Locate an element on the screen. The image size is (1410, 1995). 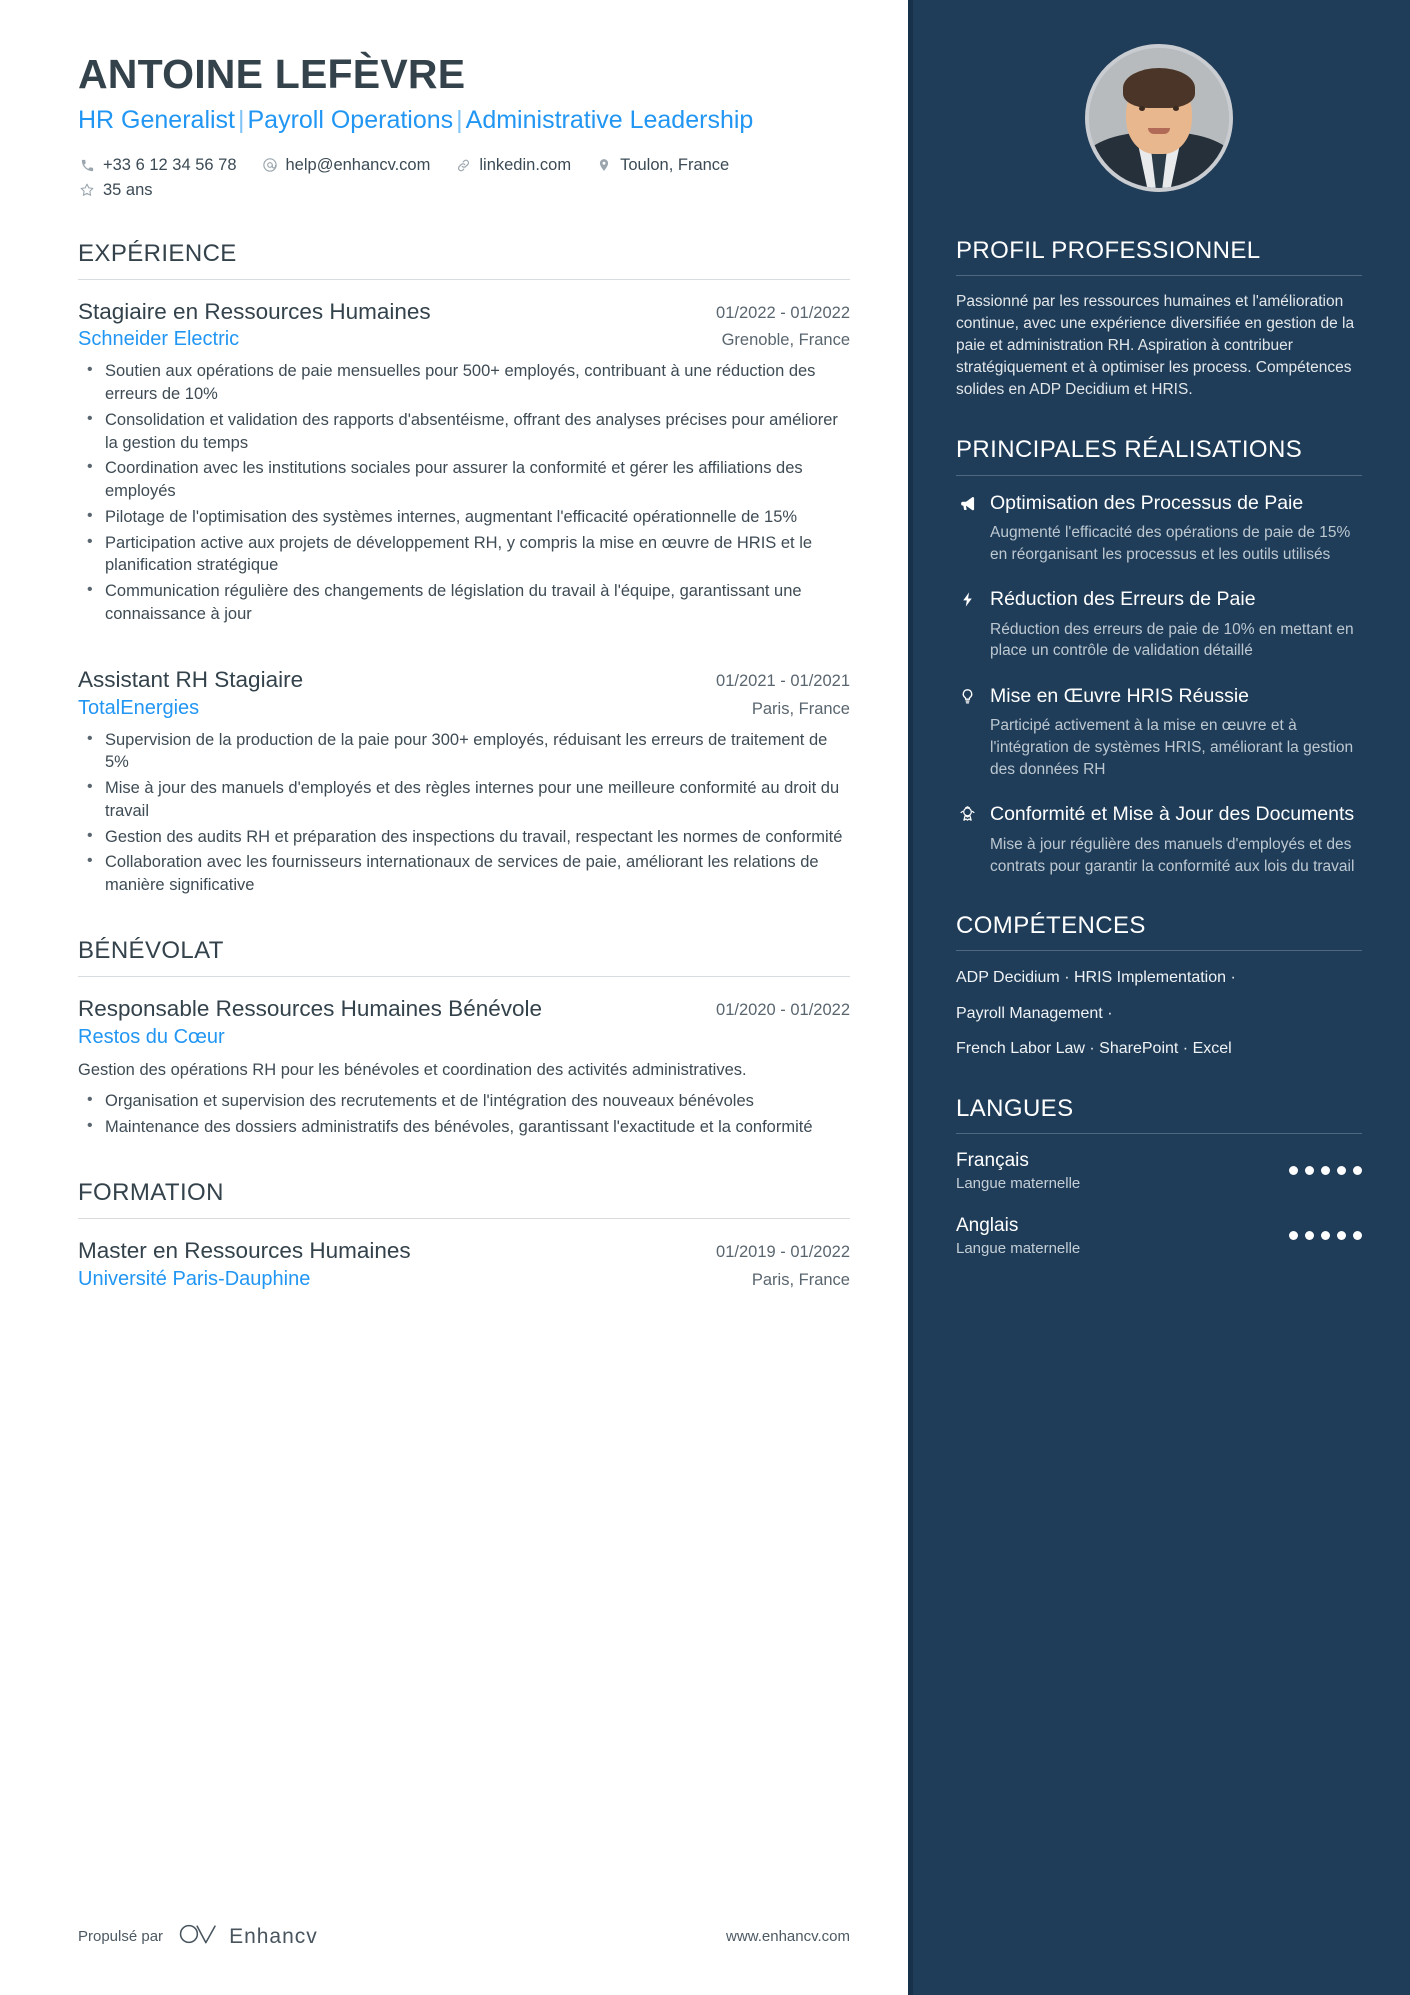
entry-dates: 01/2020 - 01/2022 is located at coordinates (783, 1009).